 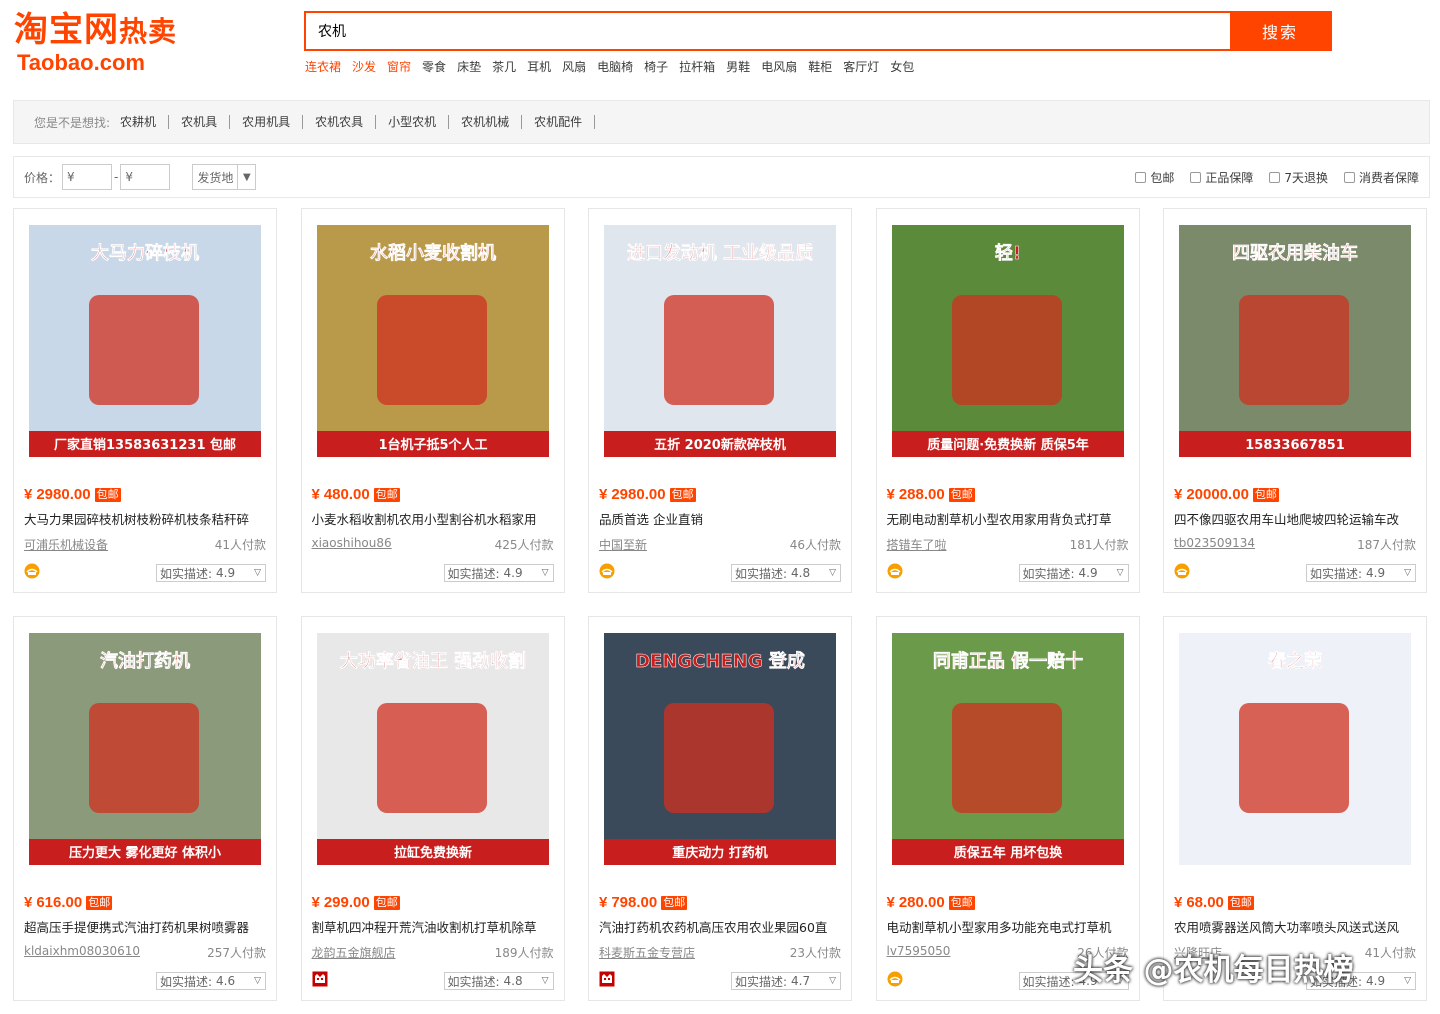 I want to click on hot-word-link: 连衣裙, so click(x=323, y=66).